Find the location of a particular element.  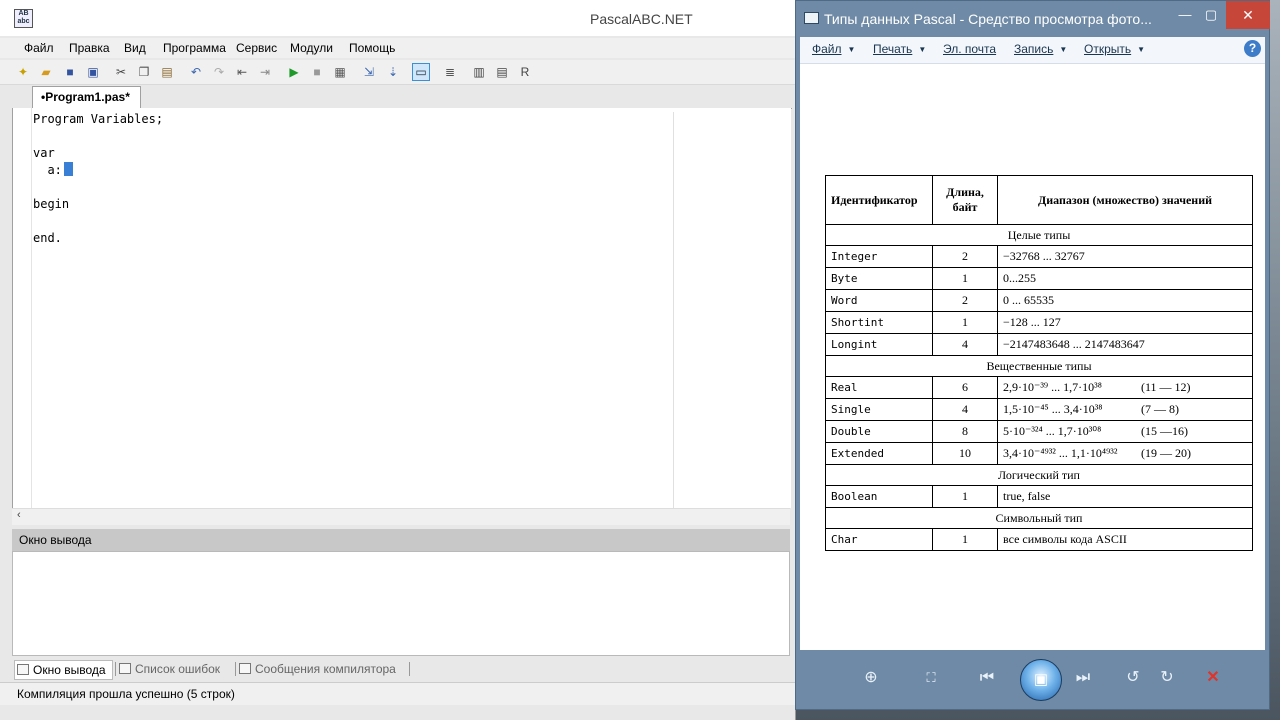

viewer-menu-burn: Запись ▼ is located at coordinates (1040, 49).